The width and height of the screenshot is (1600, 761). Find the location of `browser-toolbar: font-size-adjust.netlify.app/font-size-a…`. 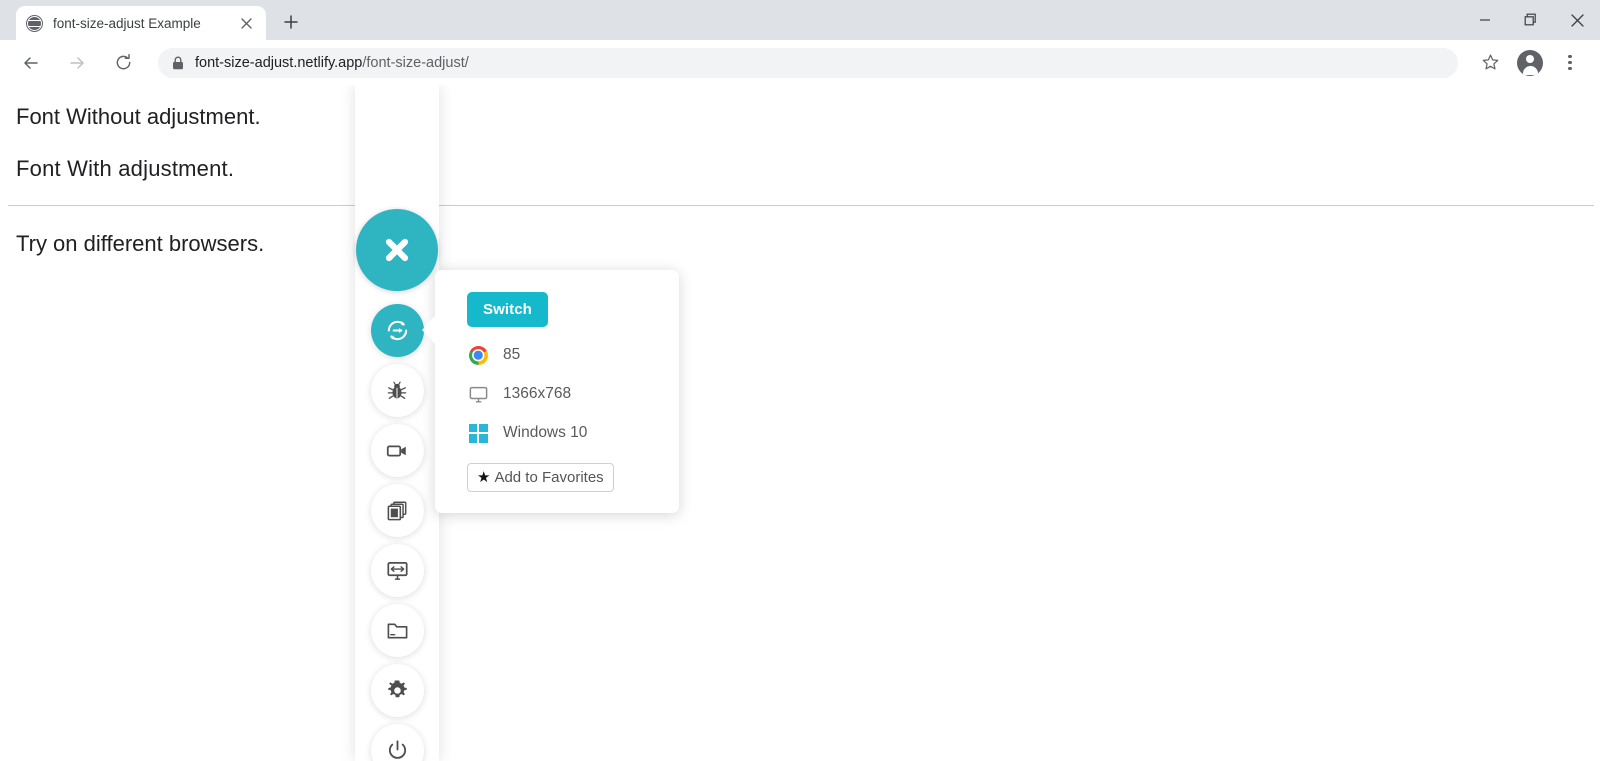

browser-toolbar: font-size-adjust.netlify.app/font-size-a… is located at coordinates (800, 62).